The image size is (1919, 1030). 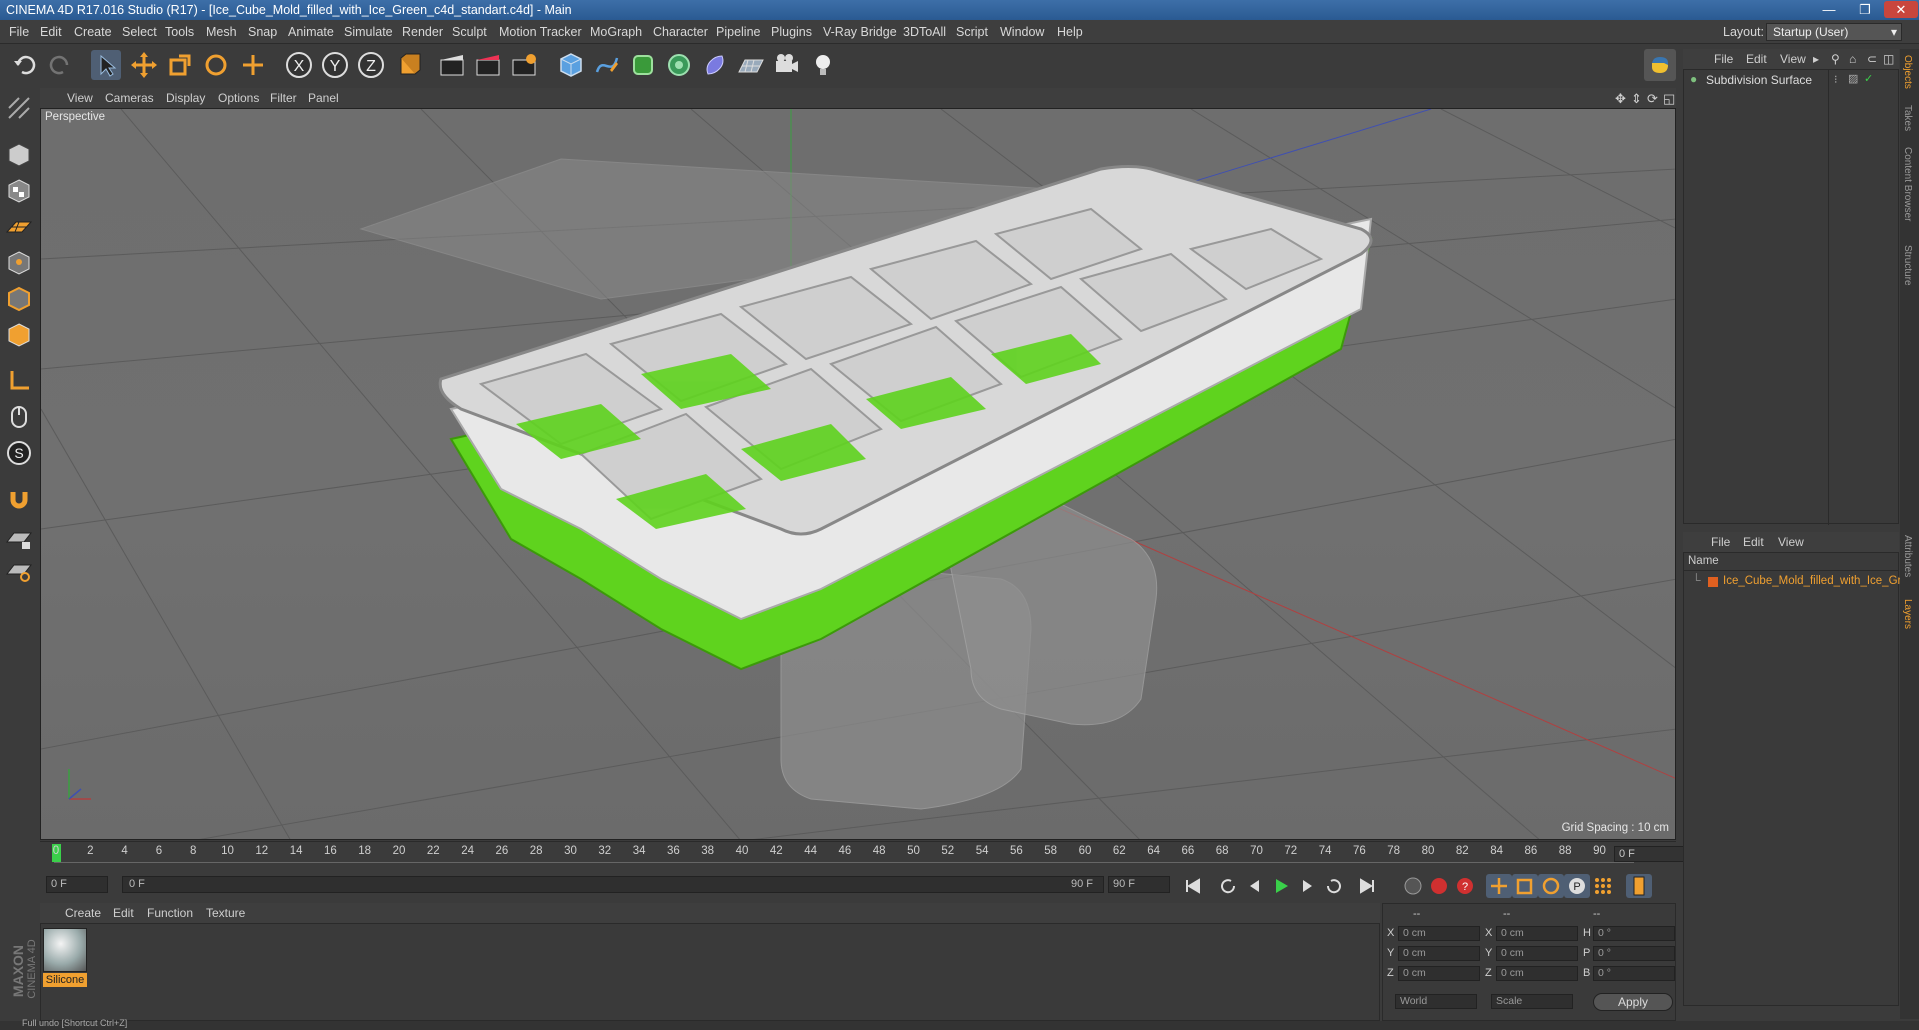 I want to click on menu-window: Window, so click(x=1022, y=32).